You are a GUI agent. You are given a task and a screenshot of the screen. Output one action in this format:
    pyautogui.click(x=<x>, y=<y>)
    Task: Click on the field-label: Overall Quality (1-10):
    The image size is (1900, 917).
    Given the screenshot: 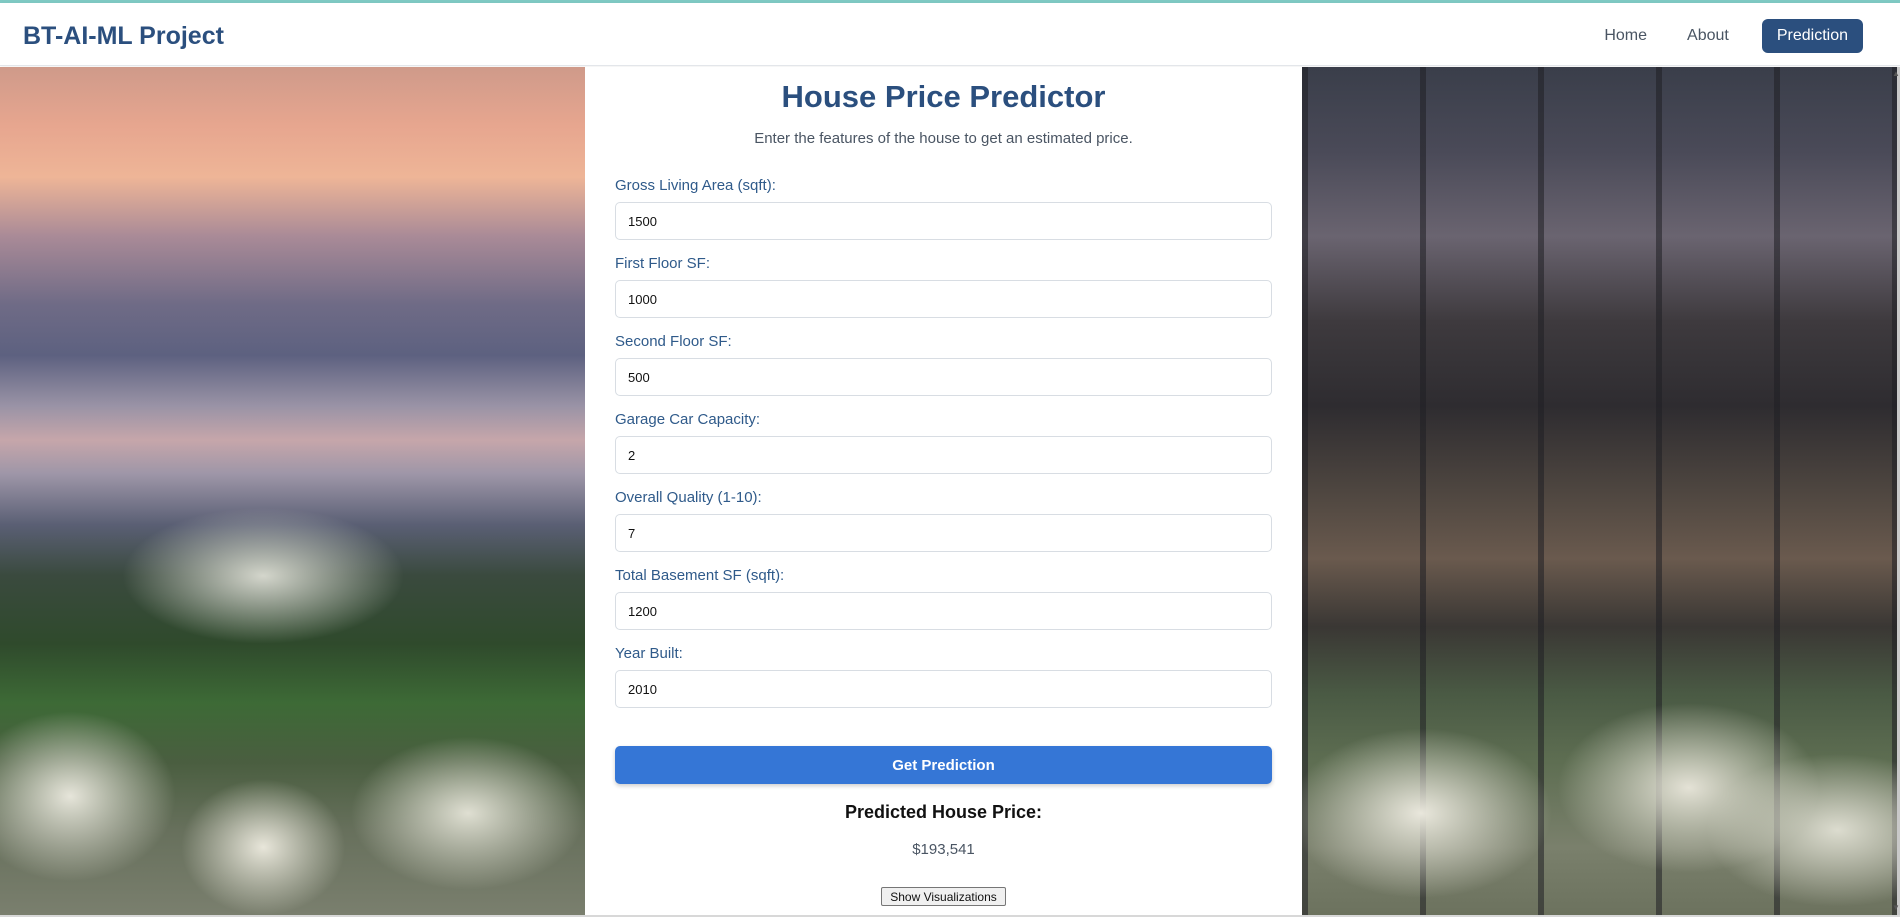 What is the action you would take?
    pyautogui.click(x=688, y=497)
    